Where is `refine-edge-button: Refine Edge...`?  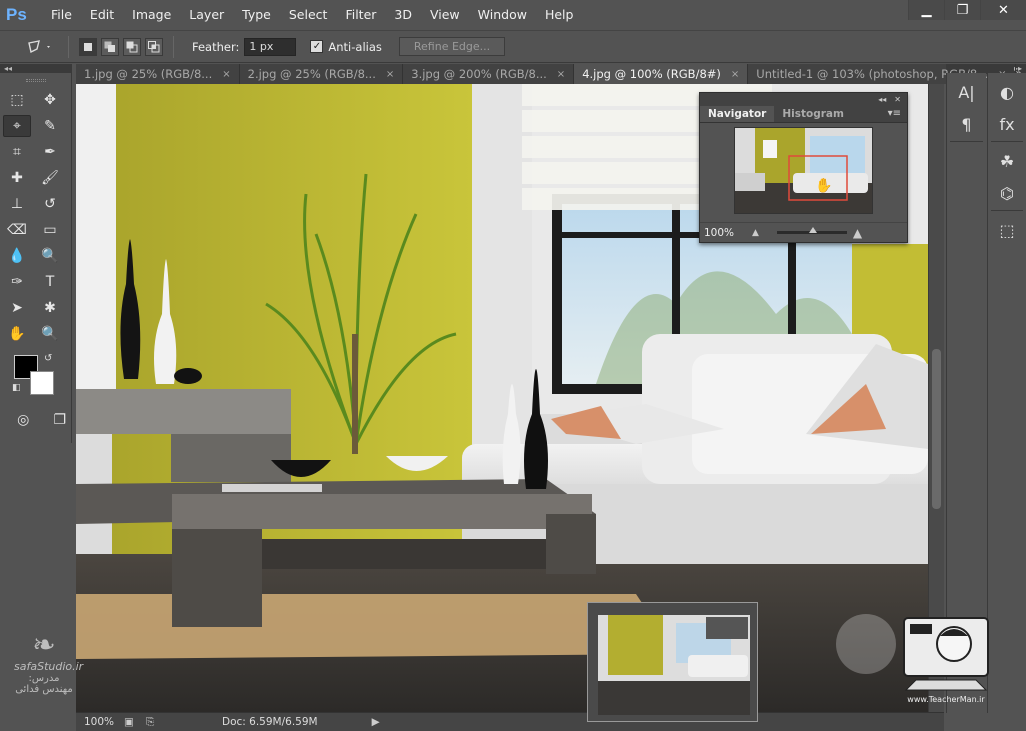 refine-edge-button: Refine Edge... is located at coordinates (452, 46).